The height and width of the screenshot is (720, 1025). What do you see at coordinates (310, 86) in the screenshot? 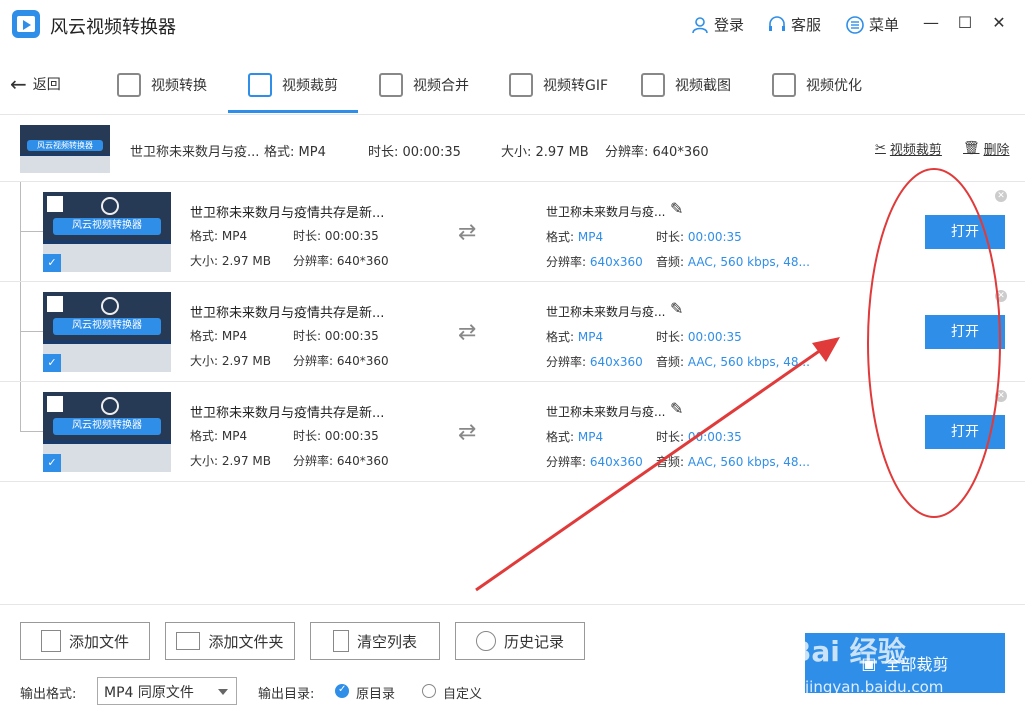
I see `tab-label: 视频裁剪` at bounding box center [310, 86].